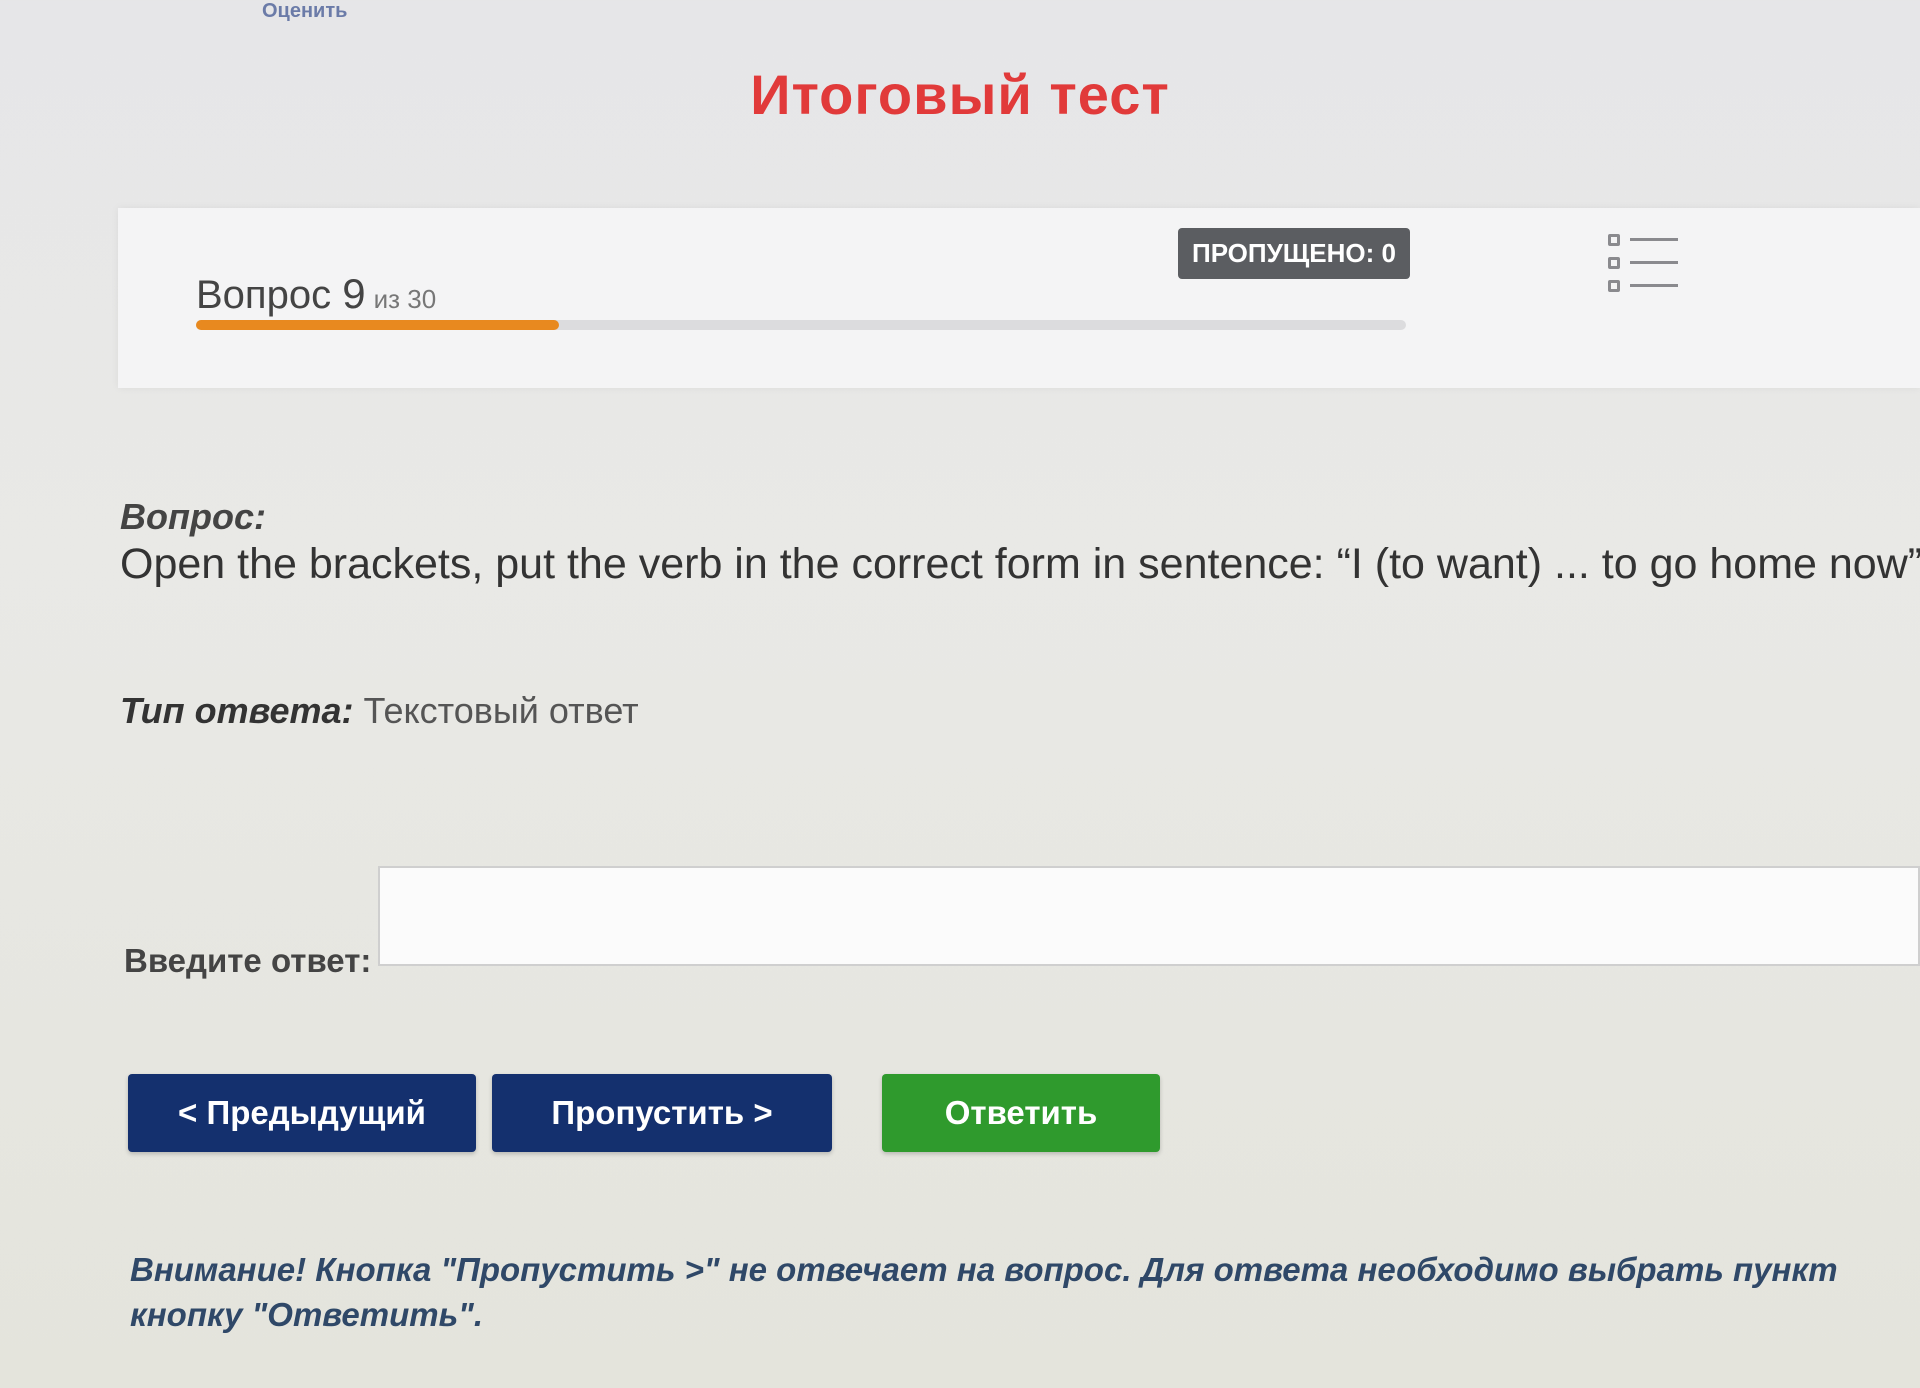 This screenshot has width=1920, height=1388. What do you see at coordinates (377, 325) in the screenshot?
I see `progress-bar-fill` at bounding box center [377, 325].